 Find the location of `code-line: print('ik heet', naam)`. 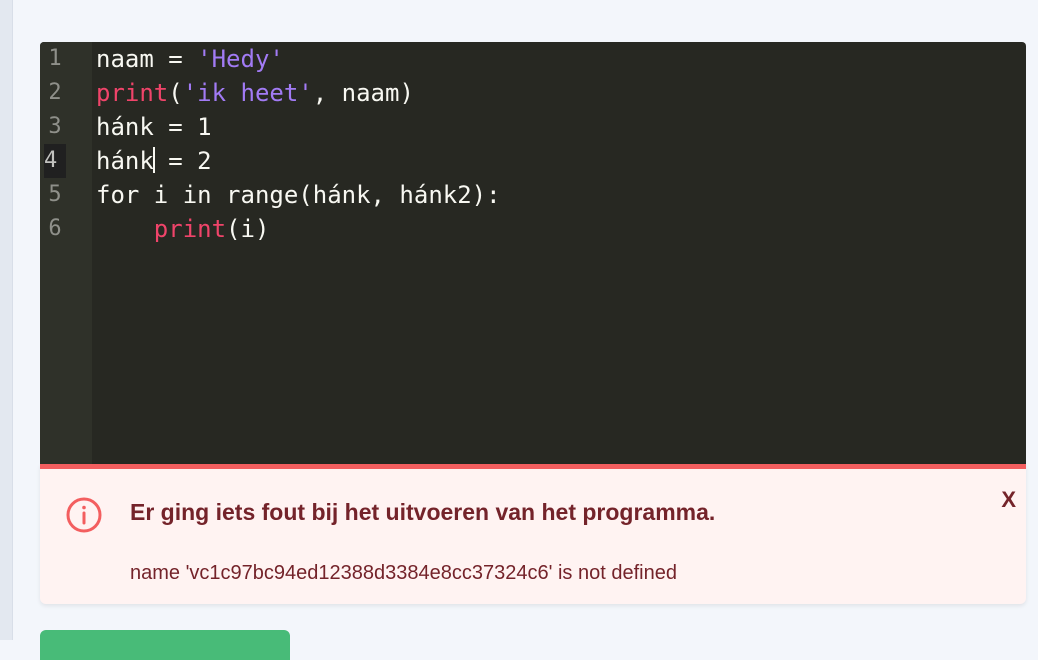

code-line: print('ik heet', naam) is located at coordinates (255, 93).